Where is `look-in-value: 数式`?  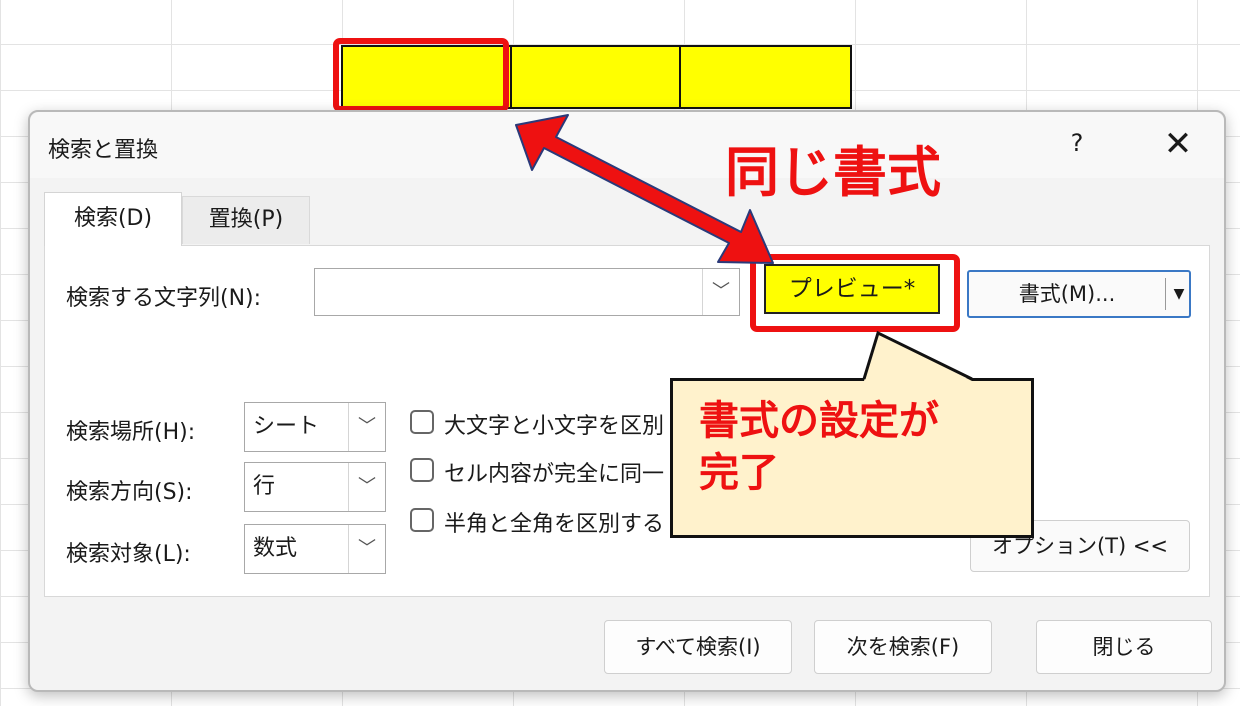 look-in-value: 数式 is located at coordinates (275, 548).